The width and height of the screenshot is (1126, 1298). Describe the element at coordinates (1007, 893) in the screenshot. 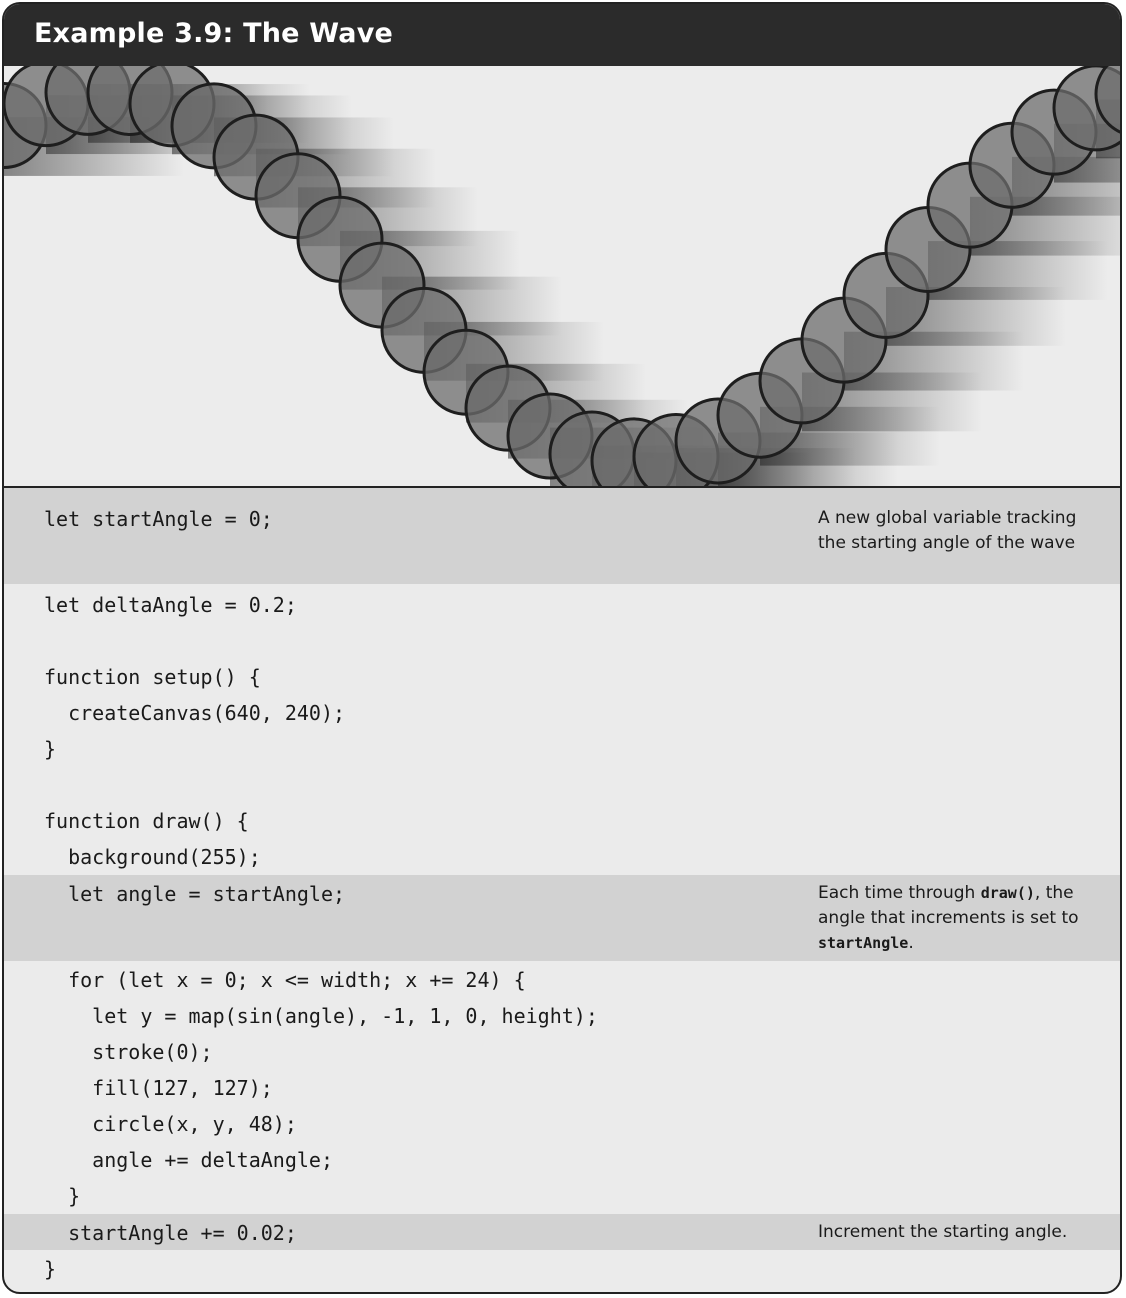

I see `inline-code: draw()` at that location.